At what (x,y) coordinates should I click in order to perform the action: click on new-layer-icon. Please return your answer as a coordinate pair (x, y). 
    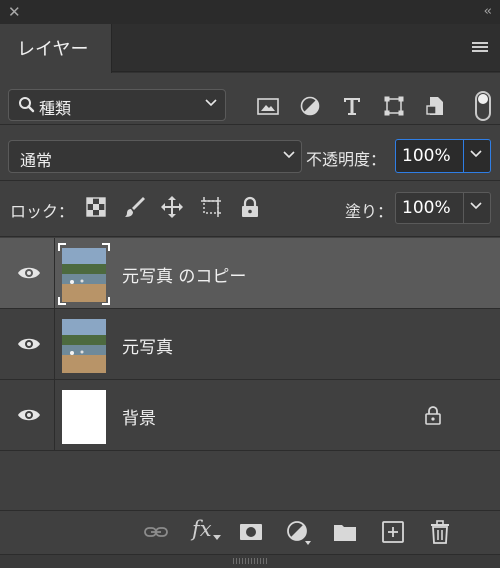
    Looking at the image, I should click on (393, 532).